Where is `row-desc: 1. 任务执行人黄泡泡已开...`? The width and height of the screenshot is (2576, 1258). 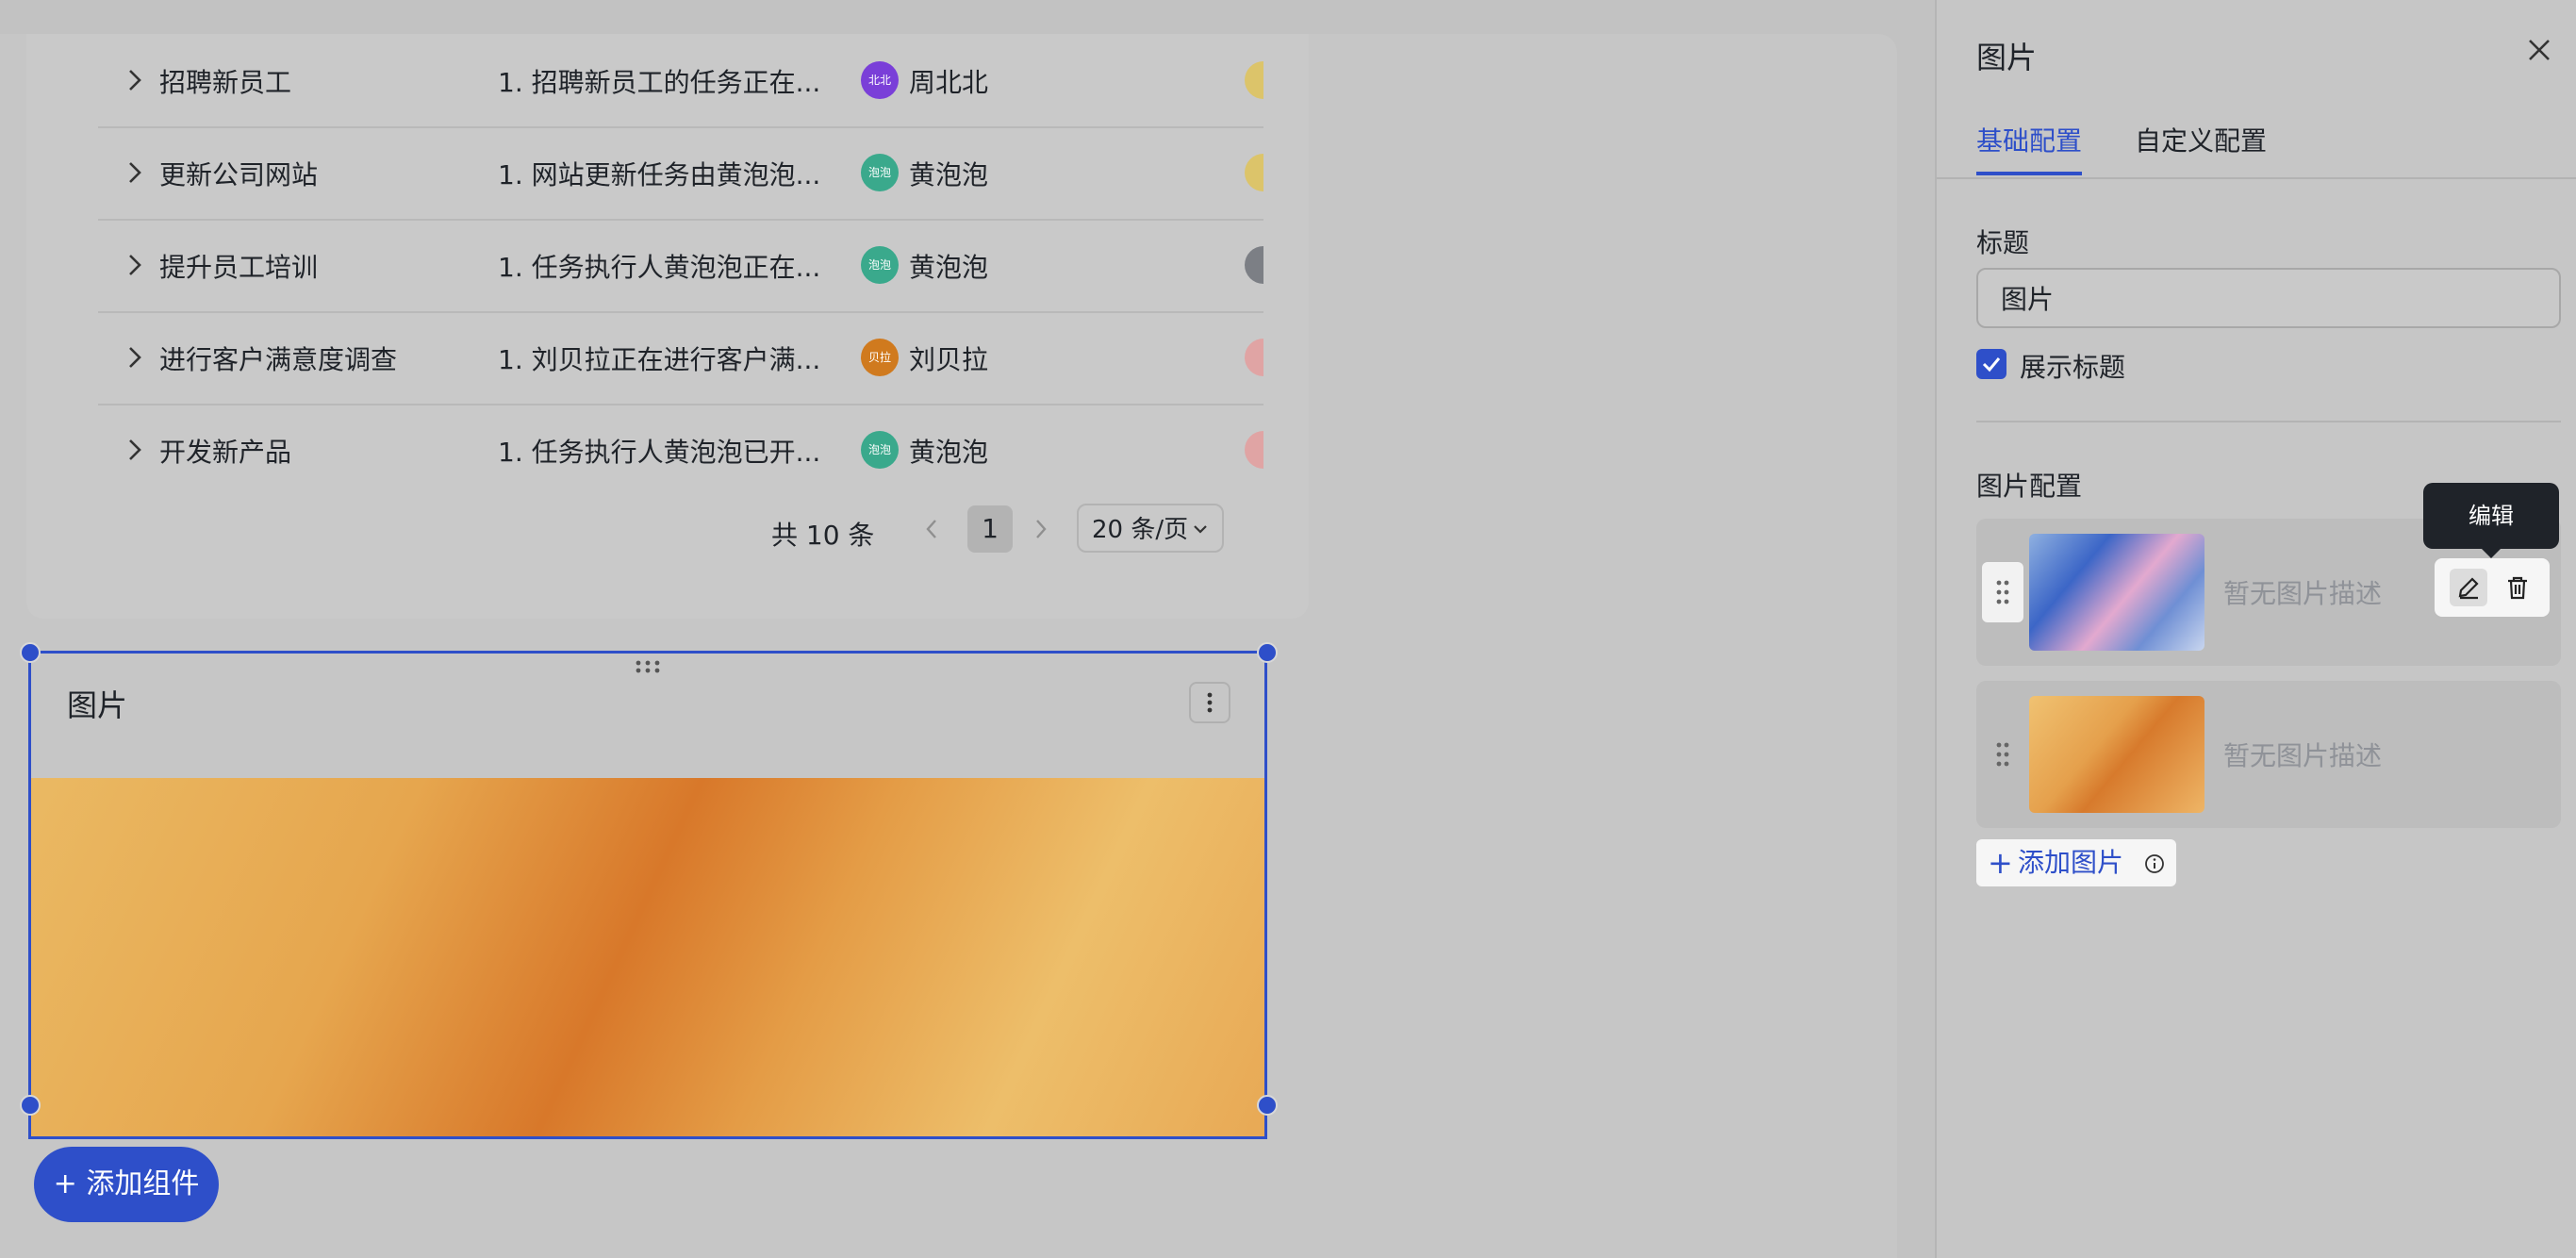
row-desc: 1. 任务执行人黄泡泡已开... is located at coordinates (659, 452).